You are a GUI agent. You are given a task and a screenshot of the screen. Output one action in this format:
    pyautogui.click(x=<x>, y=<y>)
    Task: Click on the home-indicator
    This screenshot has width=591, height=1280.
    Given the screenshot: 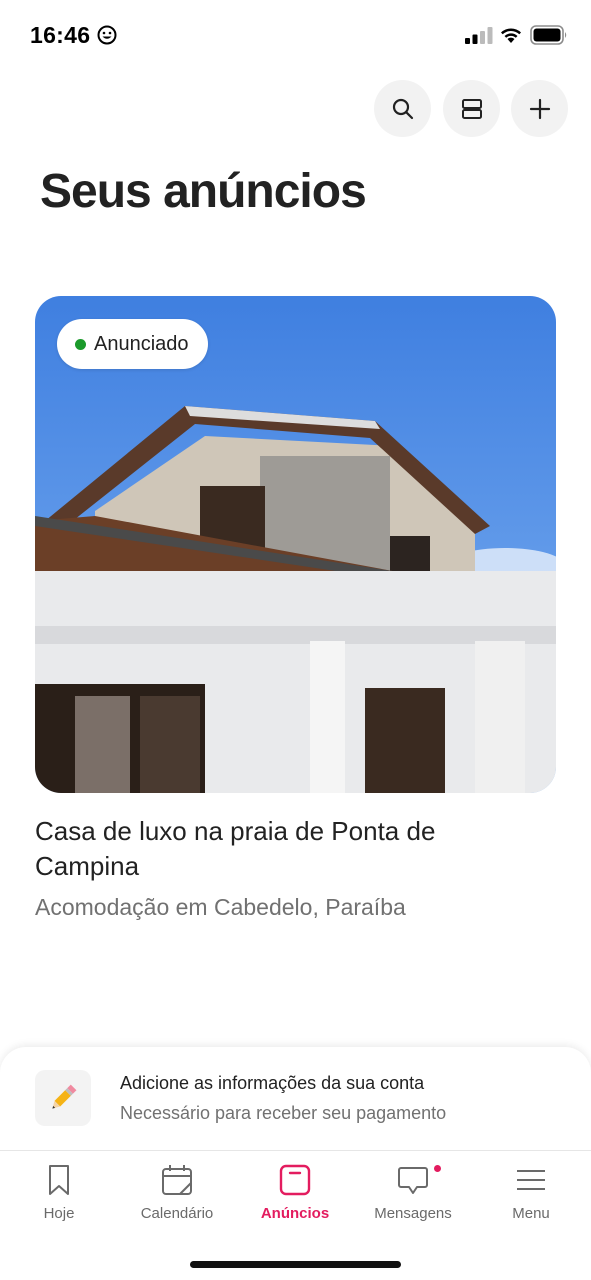 What is the action you would take?
    pyautogui.click(x=295, y=1264)
    